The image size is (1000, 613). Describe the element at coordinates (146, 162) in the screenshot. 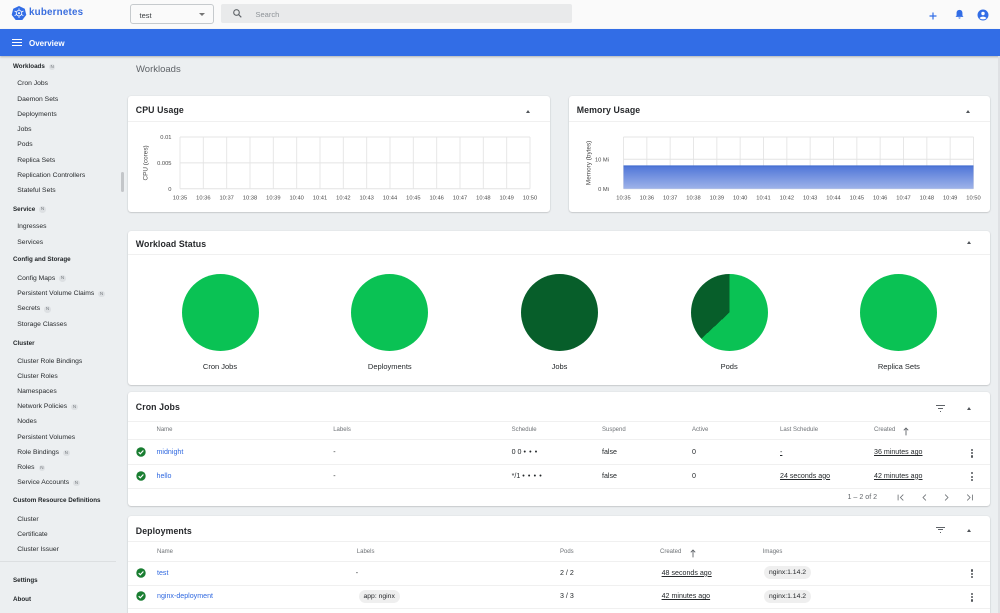

I see `svg-text: CPU (cores)` at that location.